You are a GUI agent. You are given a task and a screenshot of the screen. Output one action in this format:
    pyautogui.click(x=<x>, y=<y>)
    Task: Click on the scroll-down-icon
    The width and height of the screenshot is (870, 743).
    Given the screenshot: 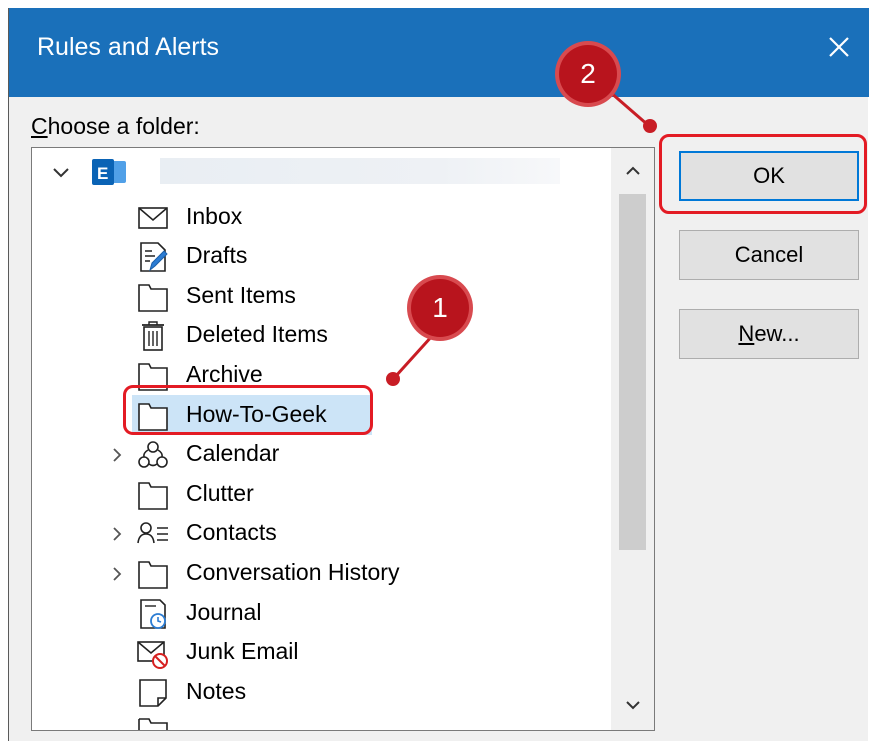 What is the action you would take?
    pyautogui.click(x=633, y=705)
    